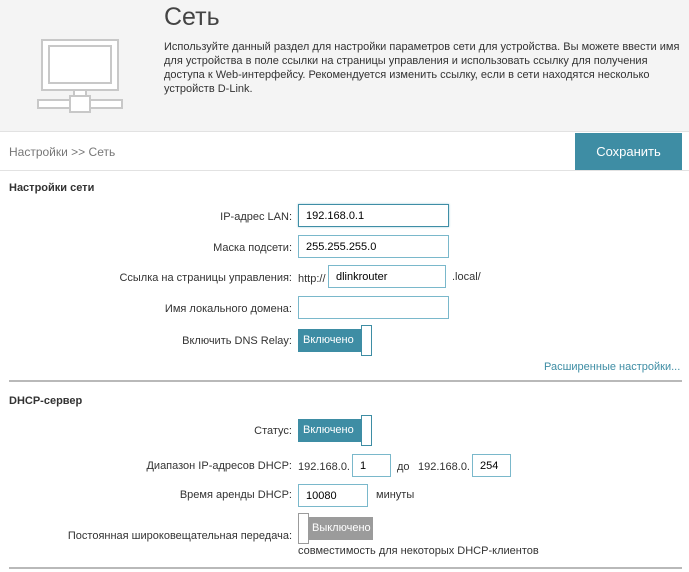  What do you see at coordinates (387, 276) in the screenshot?
I see `mgmt-link-input` at bounding box center [387, 276].